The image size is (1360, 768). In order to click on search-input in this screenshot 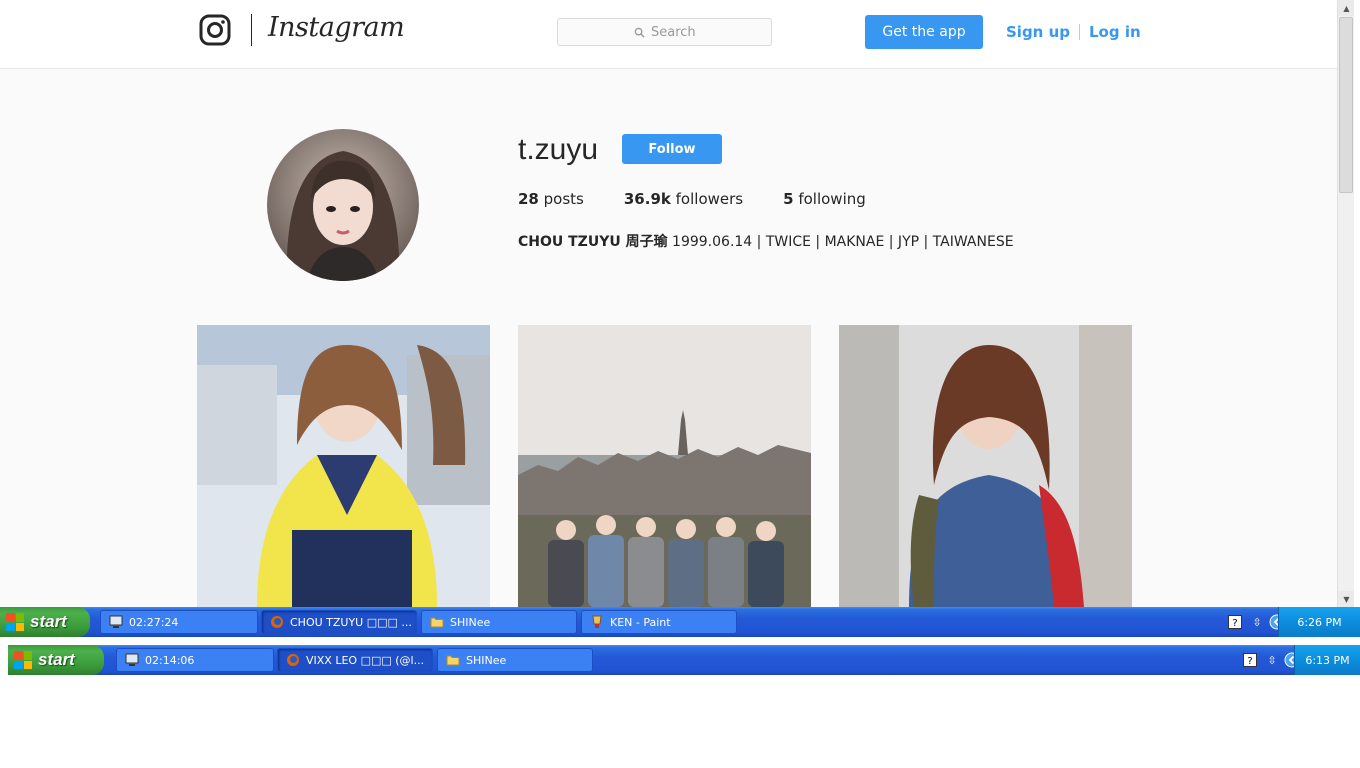, I will do `click(673, 32)`.